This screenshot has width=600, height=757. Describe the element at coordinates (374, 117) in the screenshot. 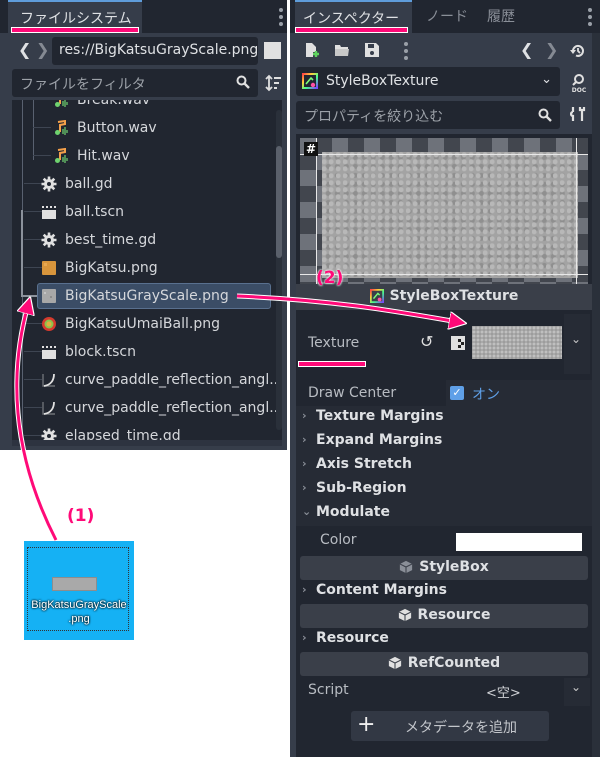

I see `property-filter-placeholder: プロパティを絞り込む` at that location.